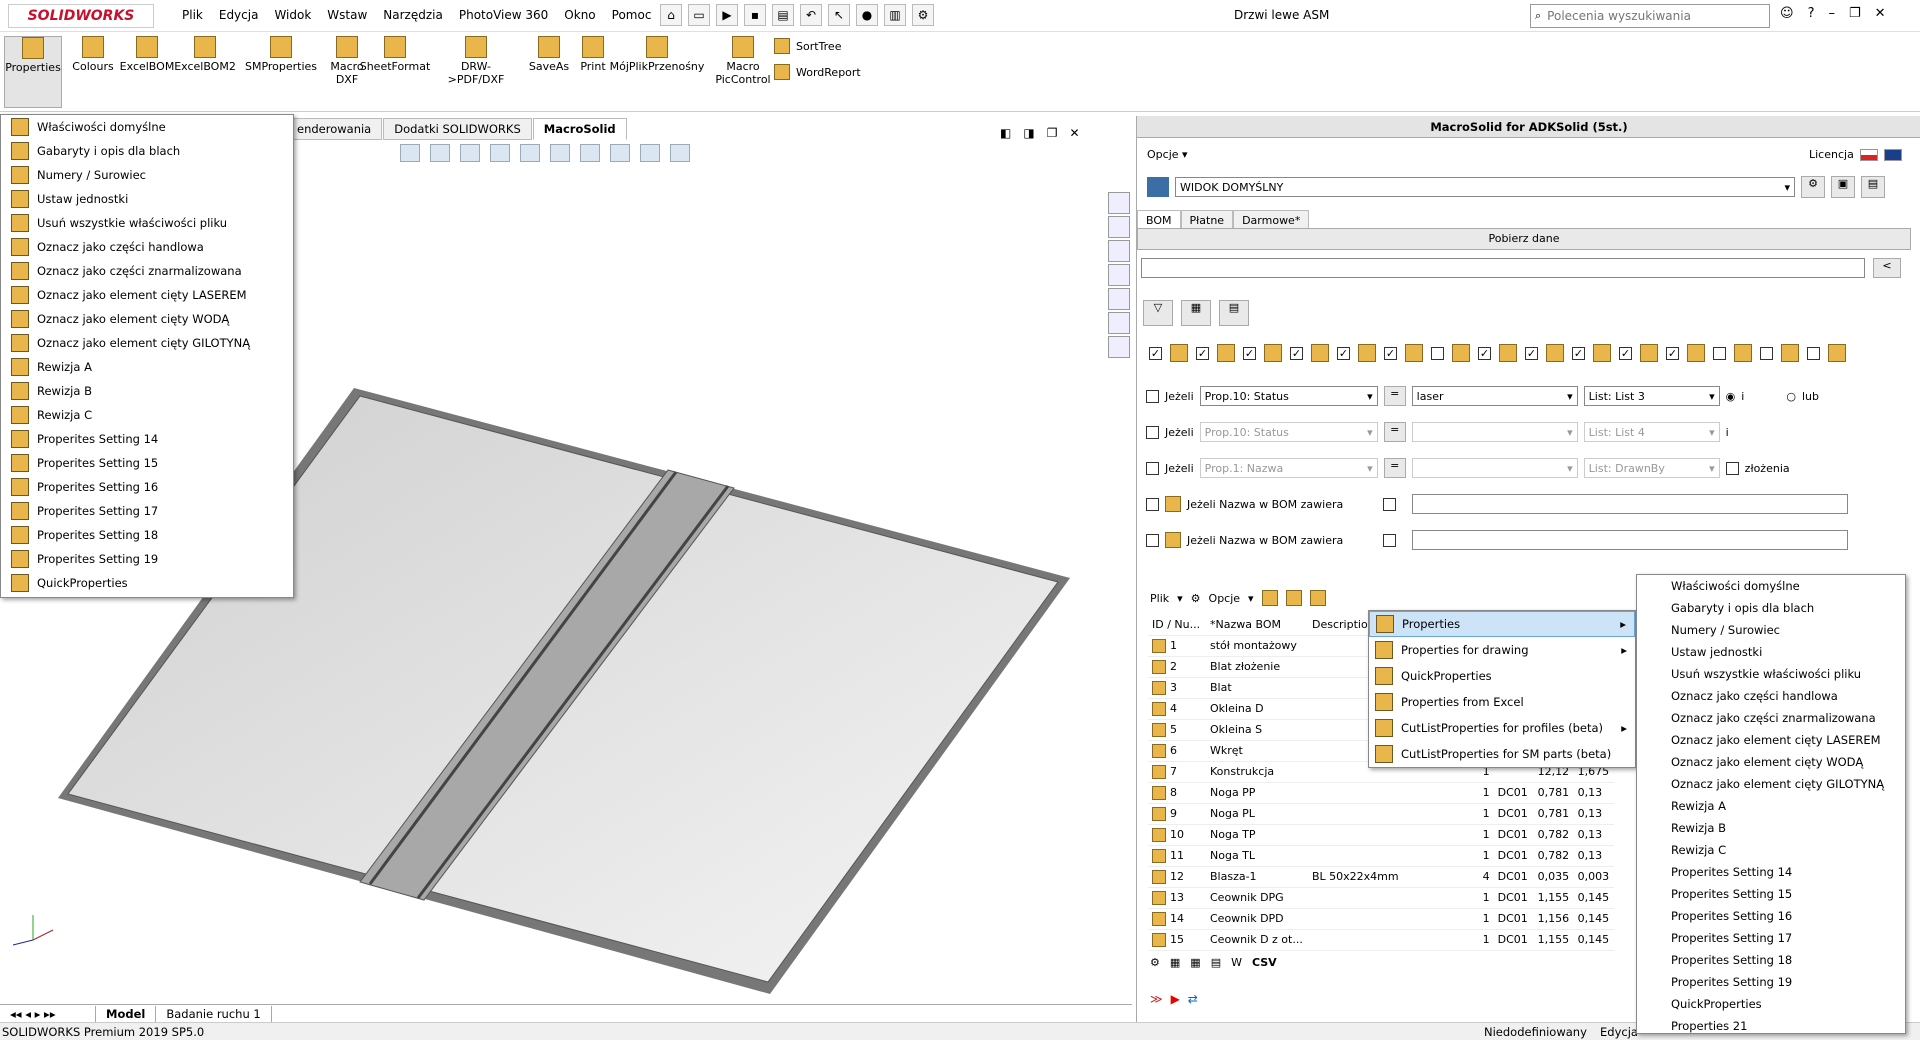 The width and height of the screenshot is (1920, 1040). Describe the element at coordinates (620, 153) in the screenshot. I see `appearance-icon` at that location.